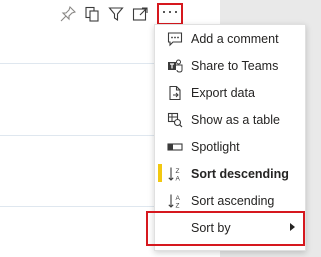 This screenshot has height=257, width=321. I want to click on menu-item-add-comment: Add a comment, so click(230, 38).